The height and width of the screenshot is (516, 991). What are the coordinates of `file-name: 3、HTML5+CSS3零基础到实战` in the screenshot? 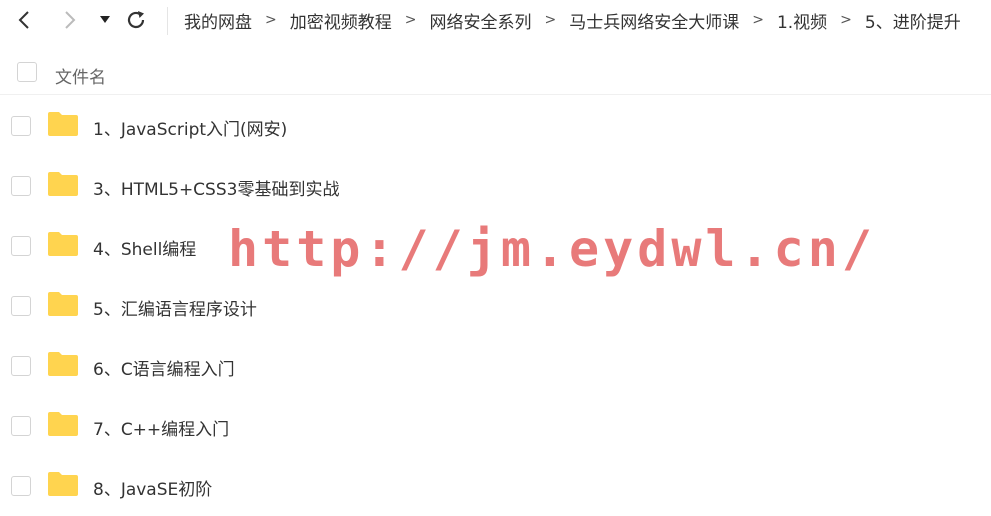 It's located at (216, 190).